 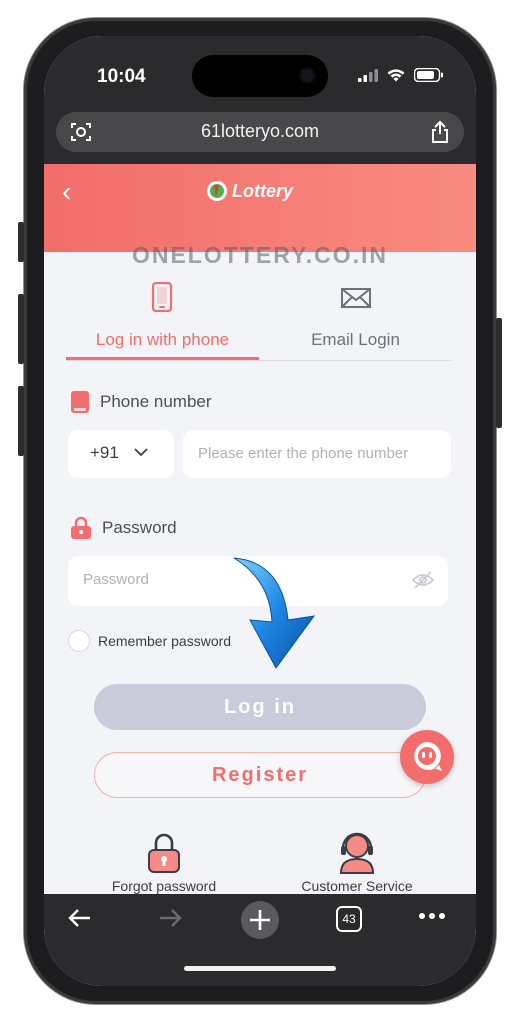 I want to click on logo-text: Lottery, so click(x=263, y=190).